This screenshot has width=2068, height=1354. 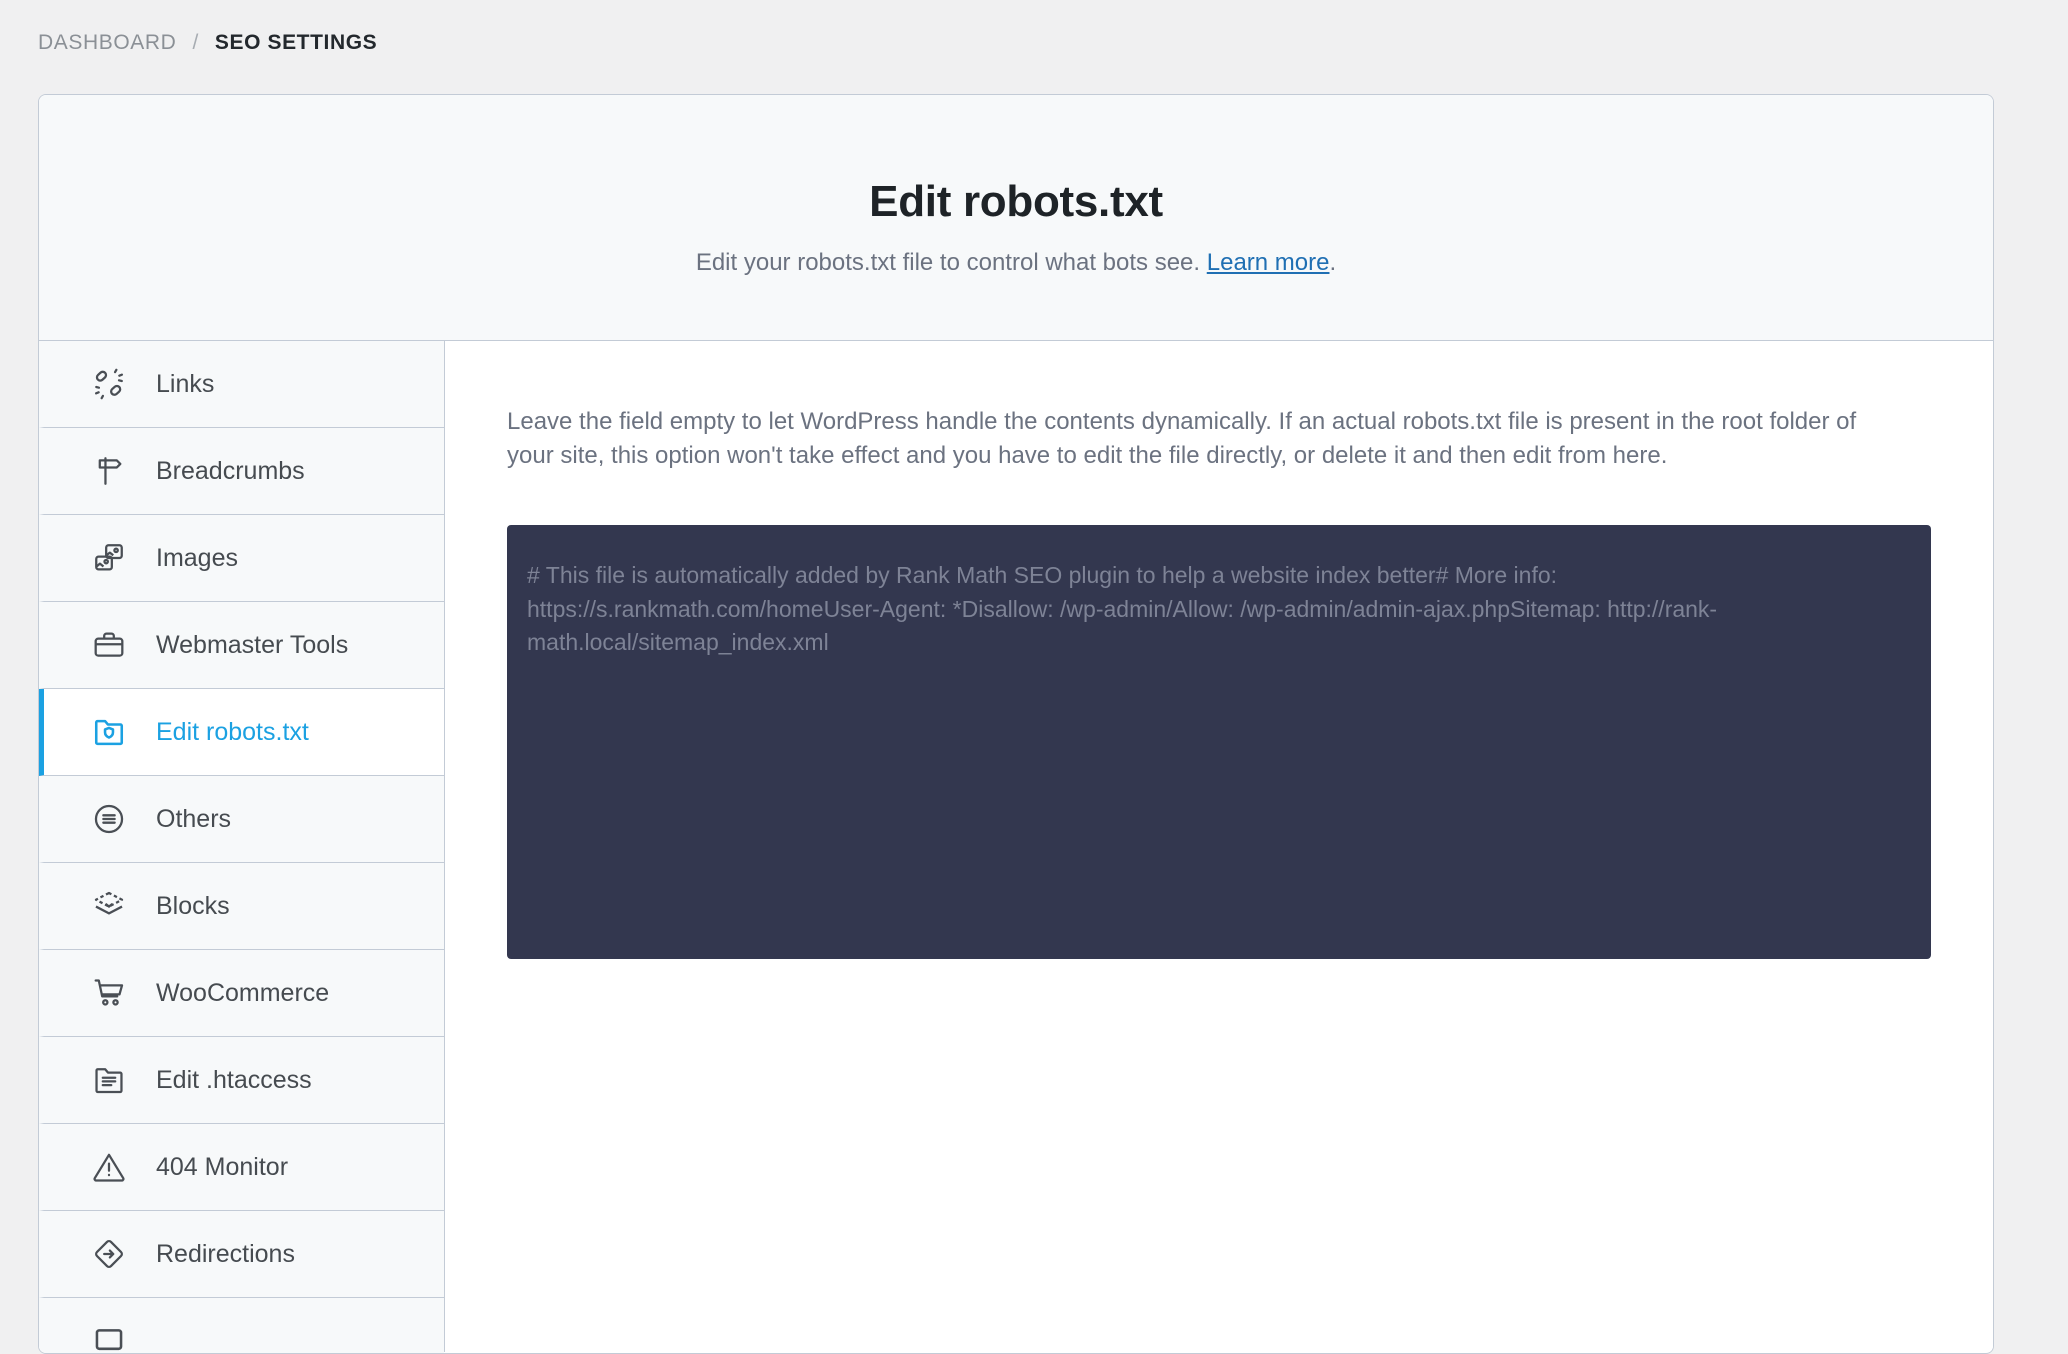 What do you see at coordinates (241, 558) in the screenshot?
I see `sidebar-item-images: Images` at bounding box center [241, 558].